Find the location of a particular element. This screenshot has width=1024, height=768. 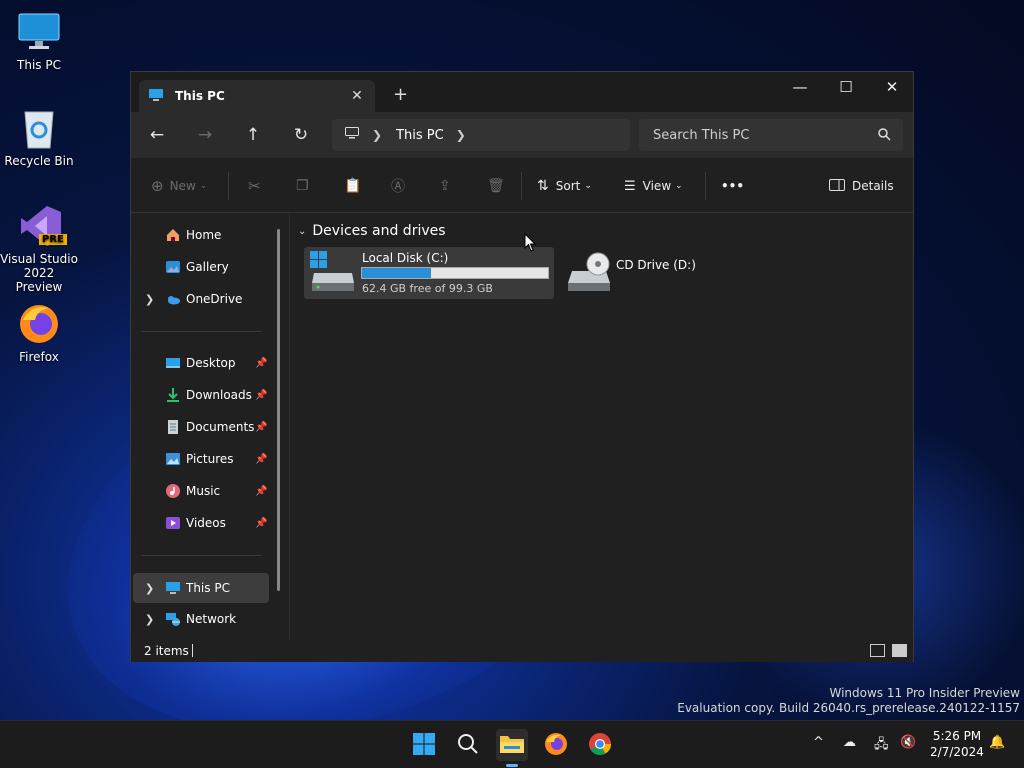

details-label: Details is located at coordinates (873, 186).